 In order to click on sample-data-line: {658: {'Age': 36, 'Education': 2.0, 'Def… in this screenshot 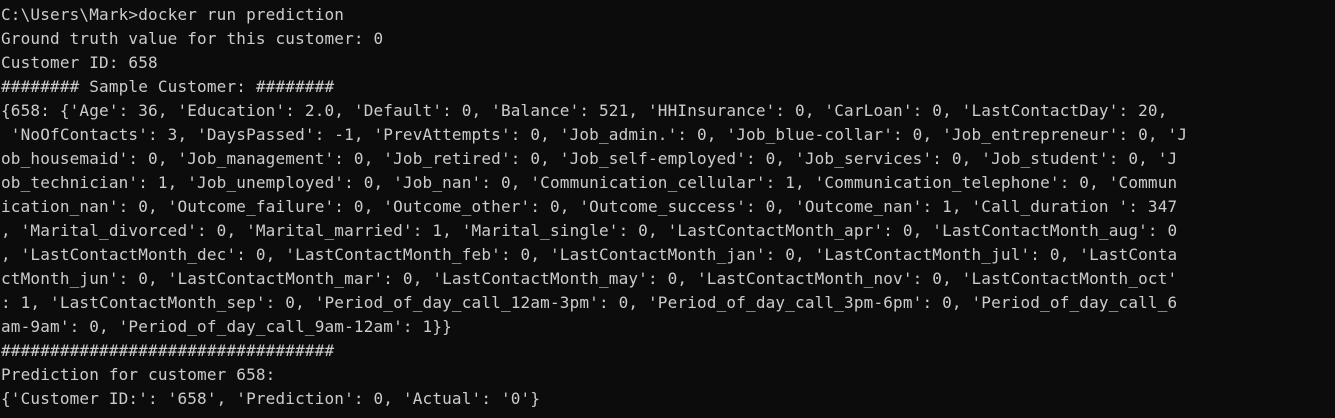, I will do `click(584, 110)`.